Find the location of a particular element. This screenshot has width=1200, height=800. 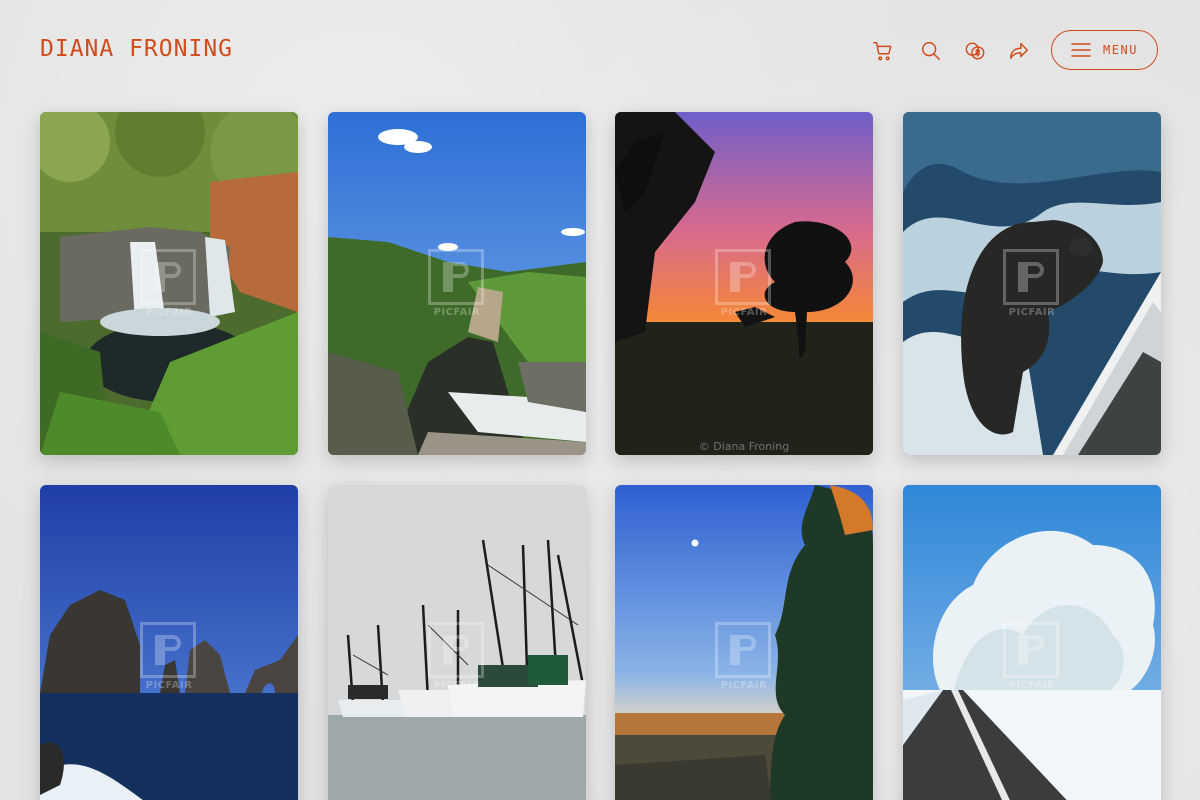

share-icon is located at coordinates (1019, 51).